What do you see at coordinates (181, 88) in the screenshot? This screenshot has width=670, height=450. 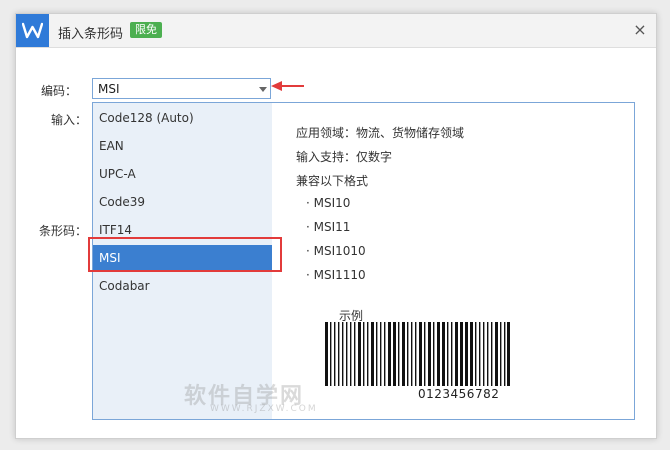 I see `encoding-select: MSI` at bounding box center [181, 88].